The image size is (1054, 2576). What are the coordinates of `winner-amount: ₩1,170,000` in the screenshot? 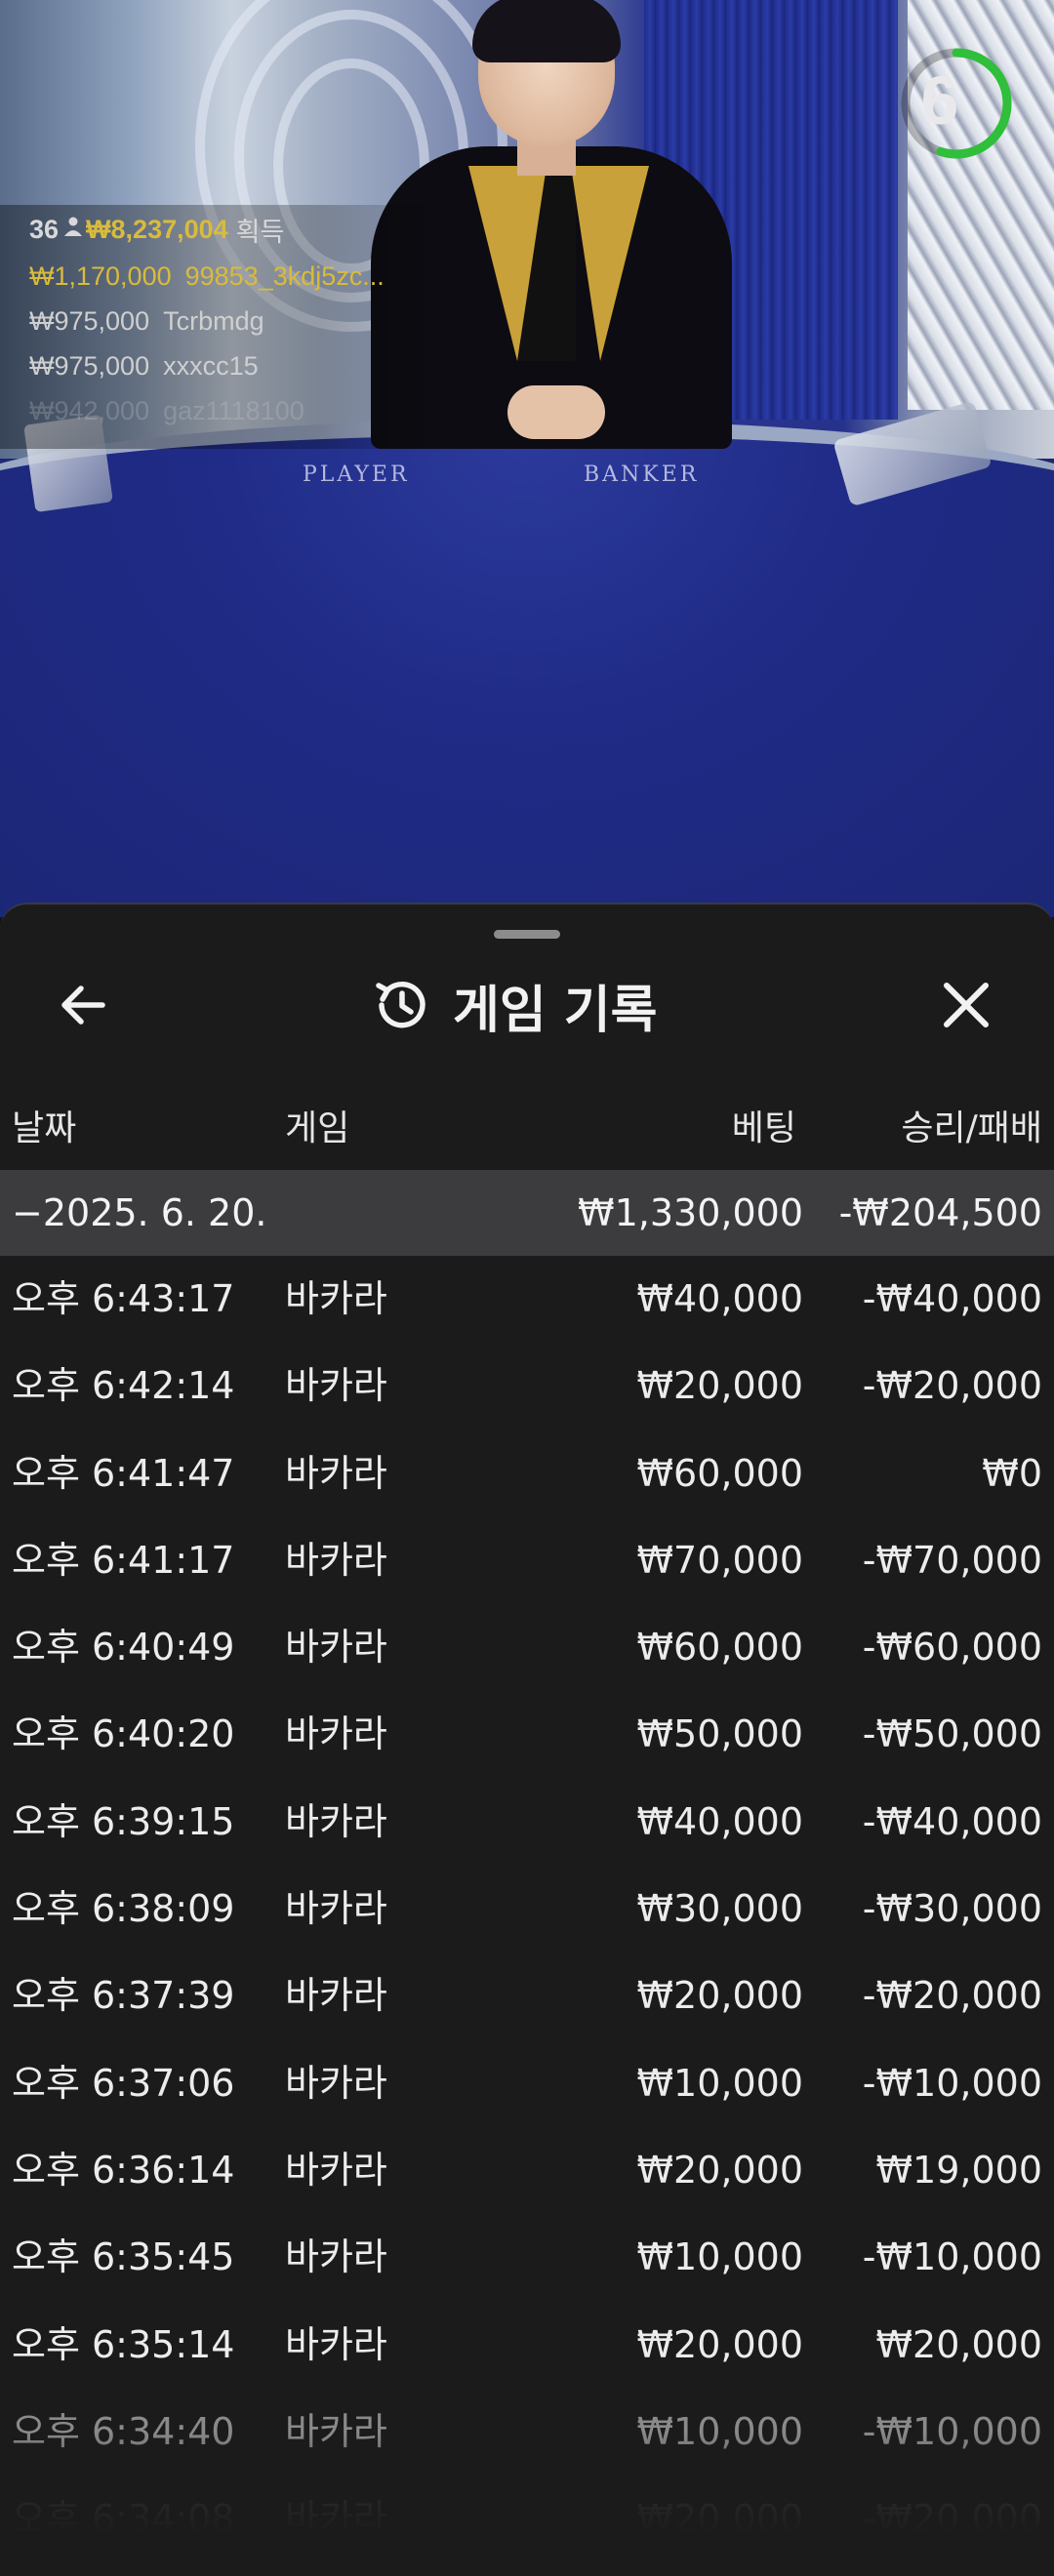 It's located at (101, 276).